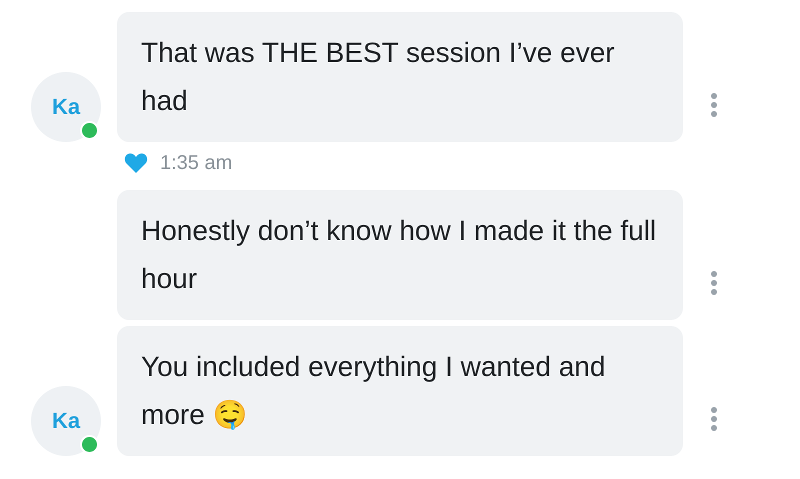  What do you see at coordinates (196, 163) in the screenshot?
I see `message-time: 1:35 am` at bounding box center [196, 163].